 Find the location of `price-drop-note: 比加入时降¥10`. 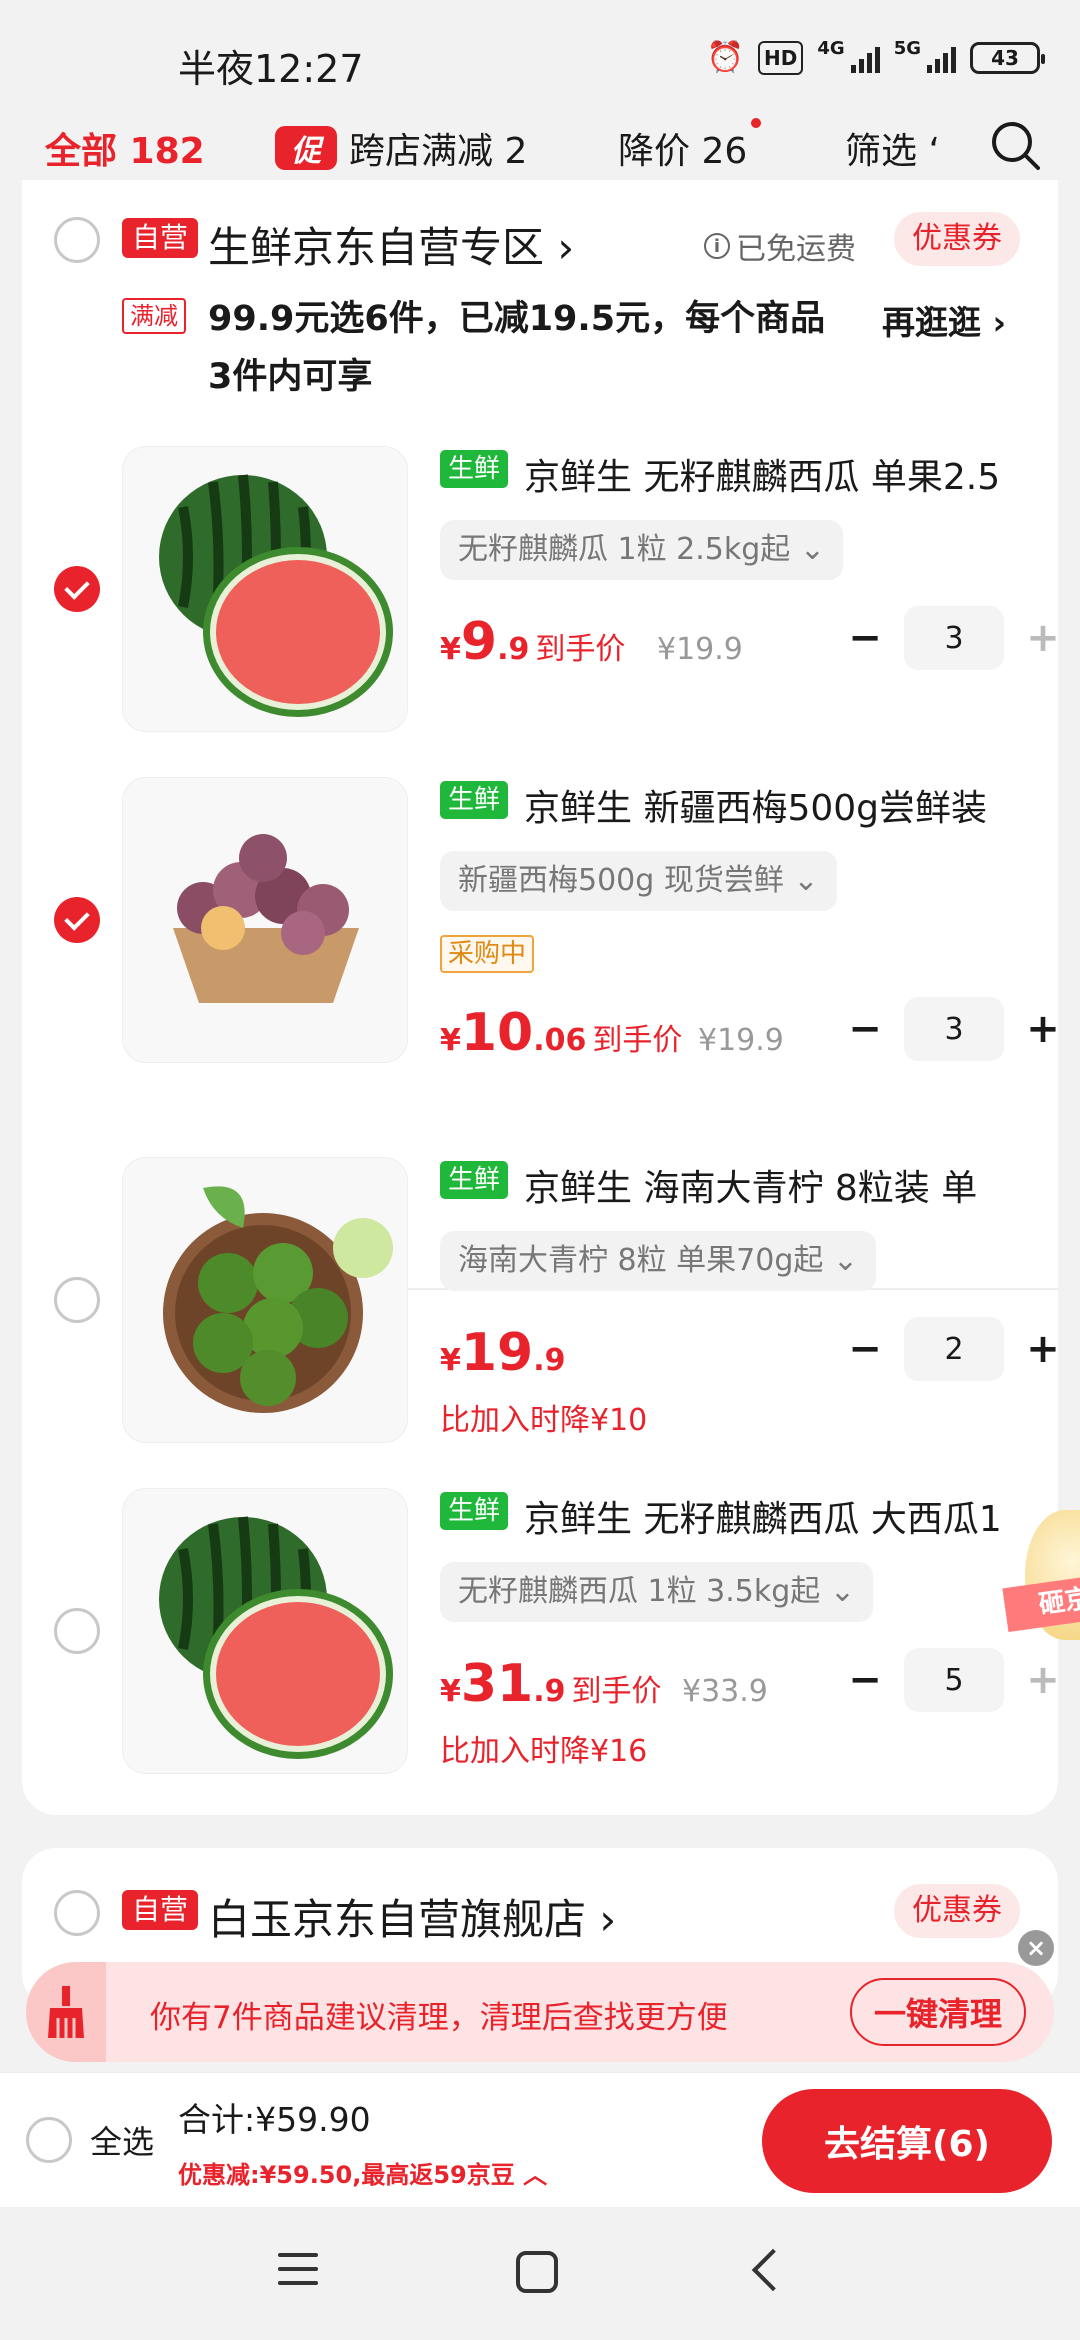

price-drop-note: 比加入时降¥10 is located at coordinates (544, 1420).